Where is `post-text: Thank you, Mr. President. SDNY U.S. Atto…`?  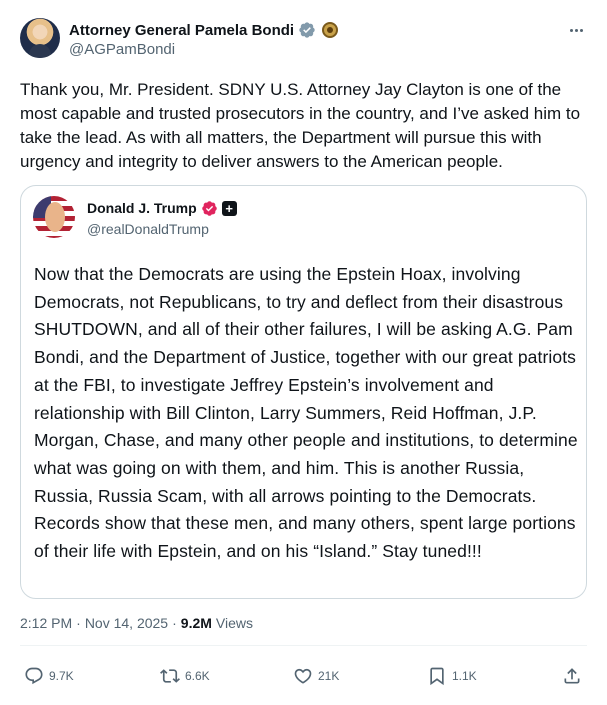 post-text: Thank you, Mr. President. SDNY U.S. Atto… is located at coordinates (300, 125).